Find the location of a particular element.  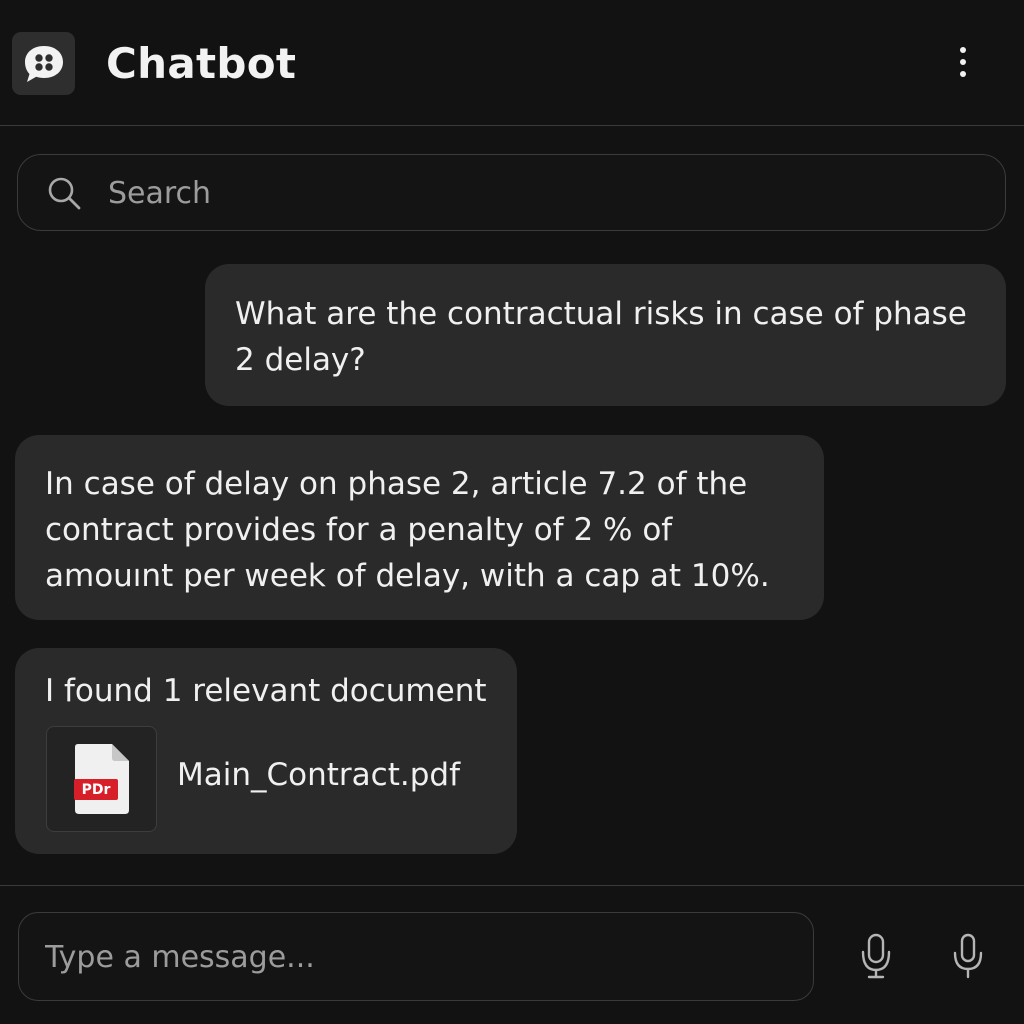

microphone-icon is located at coordinates (968, 956).